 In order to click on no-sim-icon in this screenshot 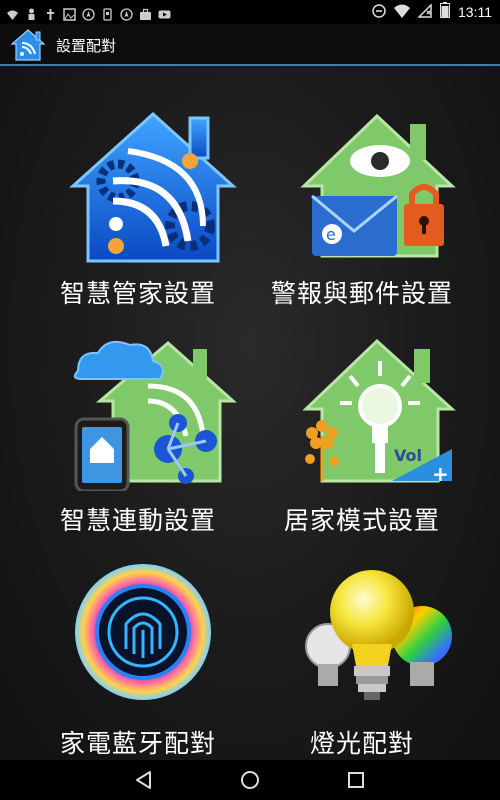, I will do `click(424, 12)`.